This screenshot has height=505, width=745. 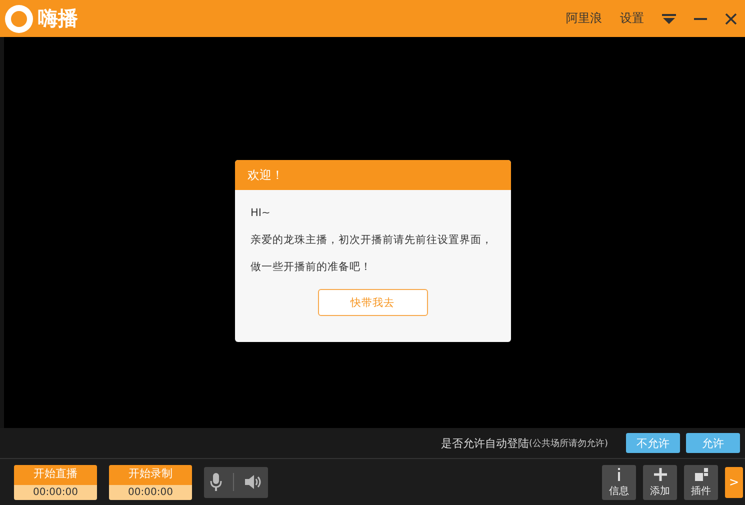 What do you see at coordinates (619, 482) in the screenshot?
I see `info-button: 信息` at bounding box center [619, 482].